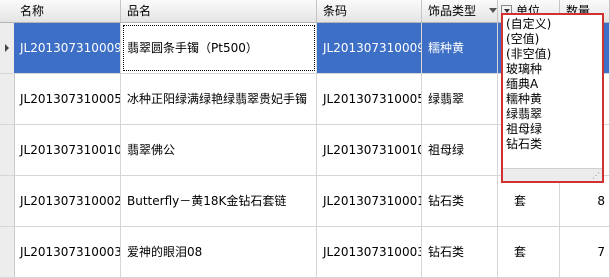  I want to click on cell-name: JL201307310005, so click(67, 99).